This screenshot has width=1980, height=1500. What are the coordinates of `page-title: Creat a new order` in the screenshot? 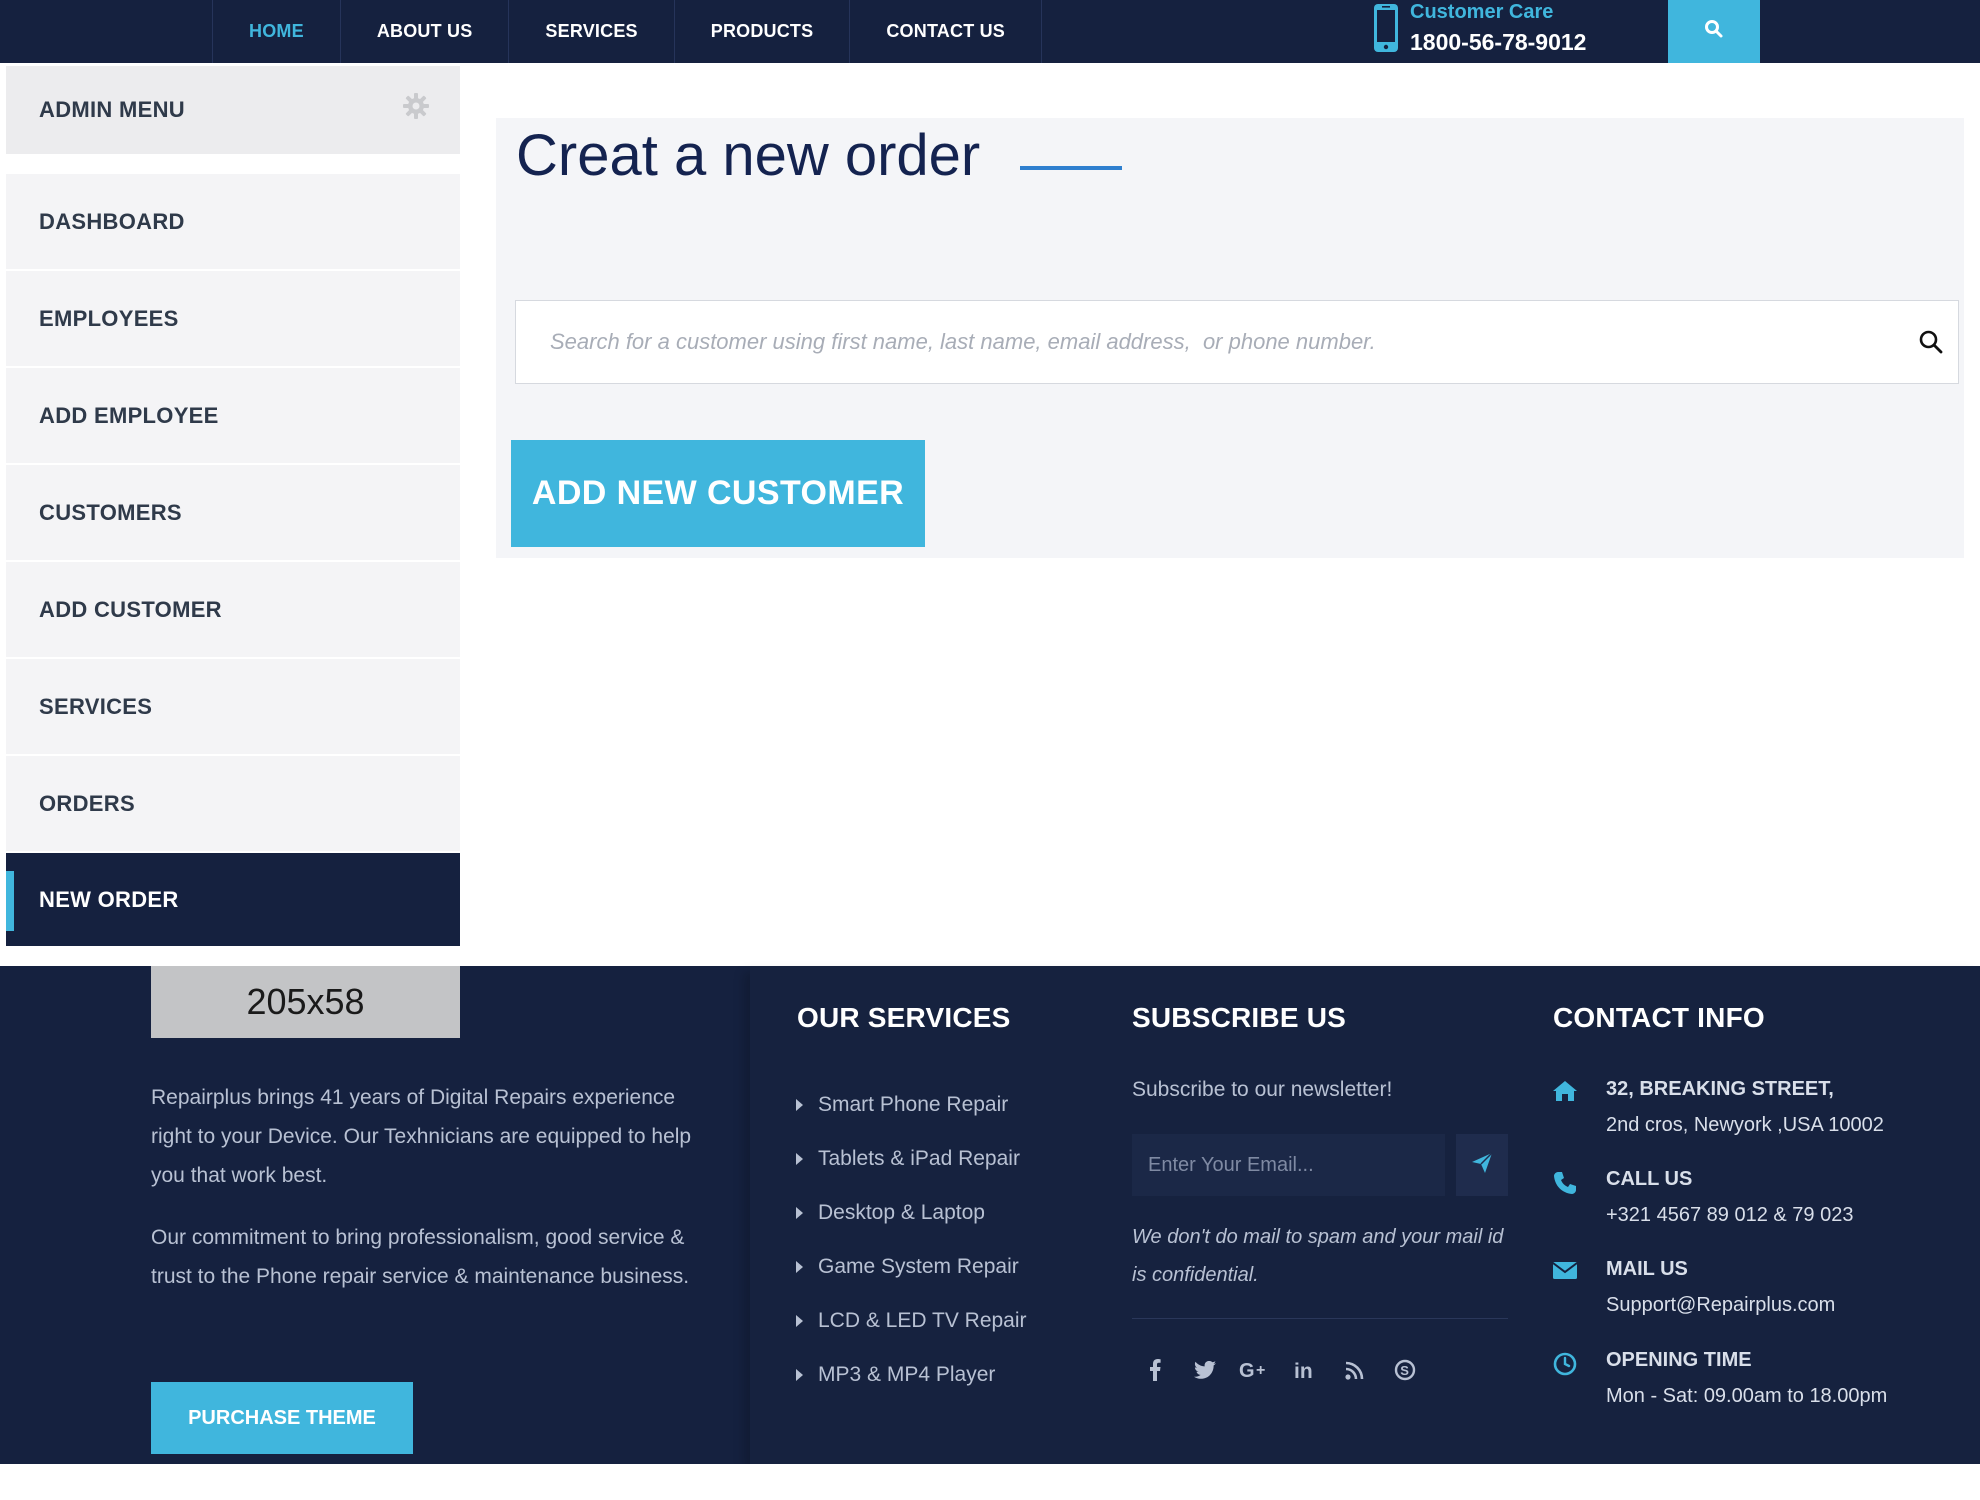 It's located at (748, 155).